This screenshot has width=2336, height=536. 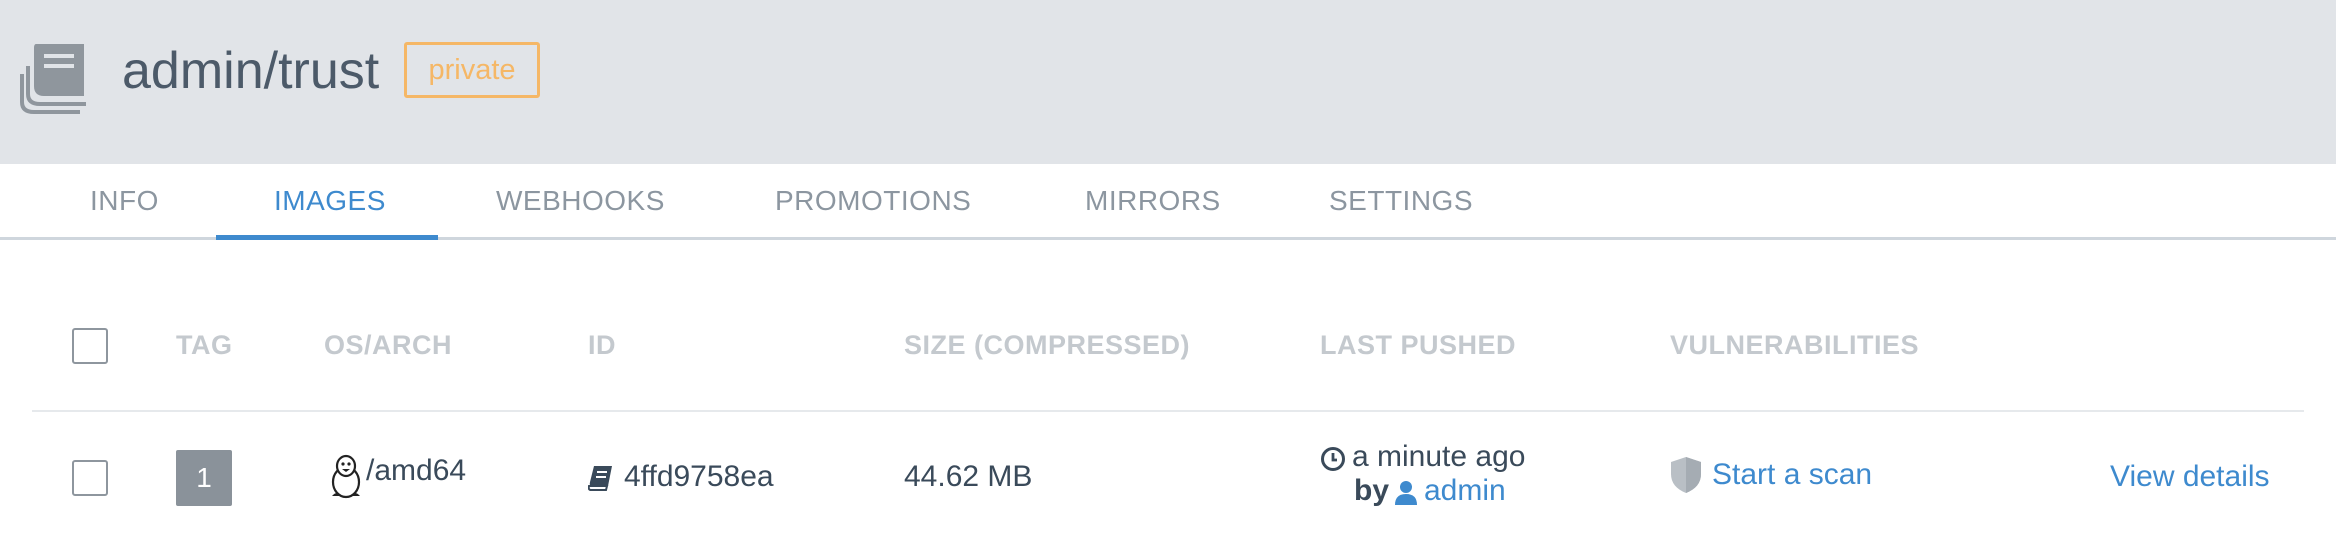 I want to click on clock-icon, so click(x=1333, y=459).